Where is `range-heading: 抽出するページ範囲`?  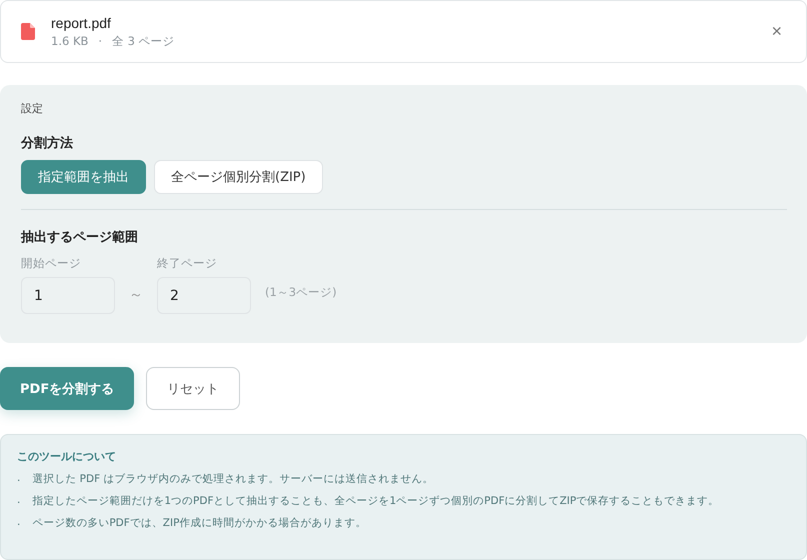
range-heading: 抽出するページ範囲 is located at coordinates (80, 237).